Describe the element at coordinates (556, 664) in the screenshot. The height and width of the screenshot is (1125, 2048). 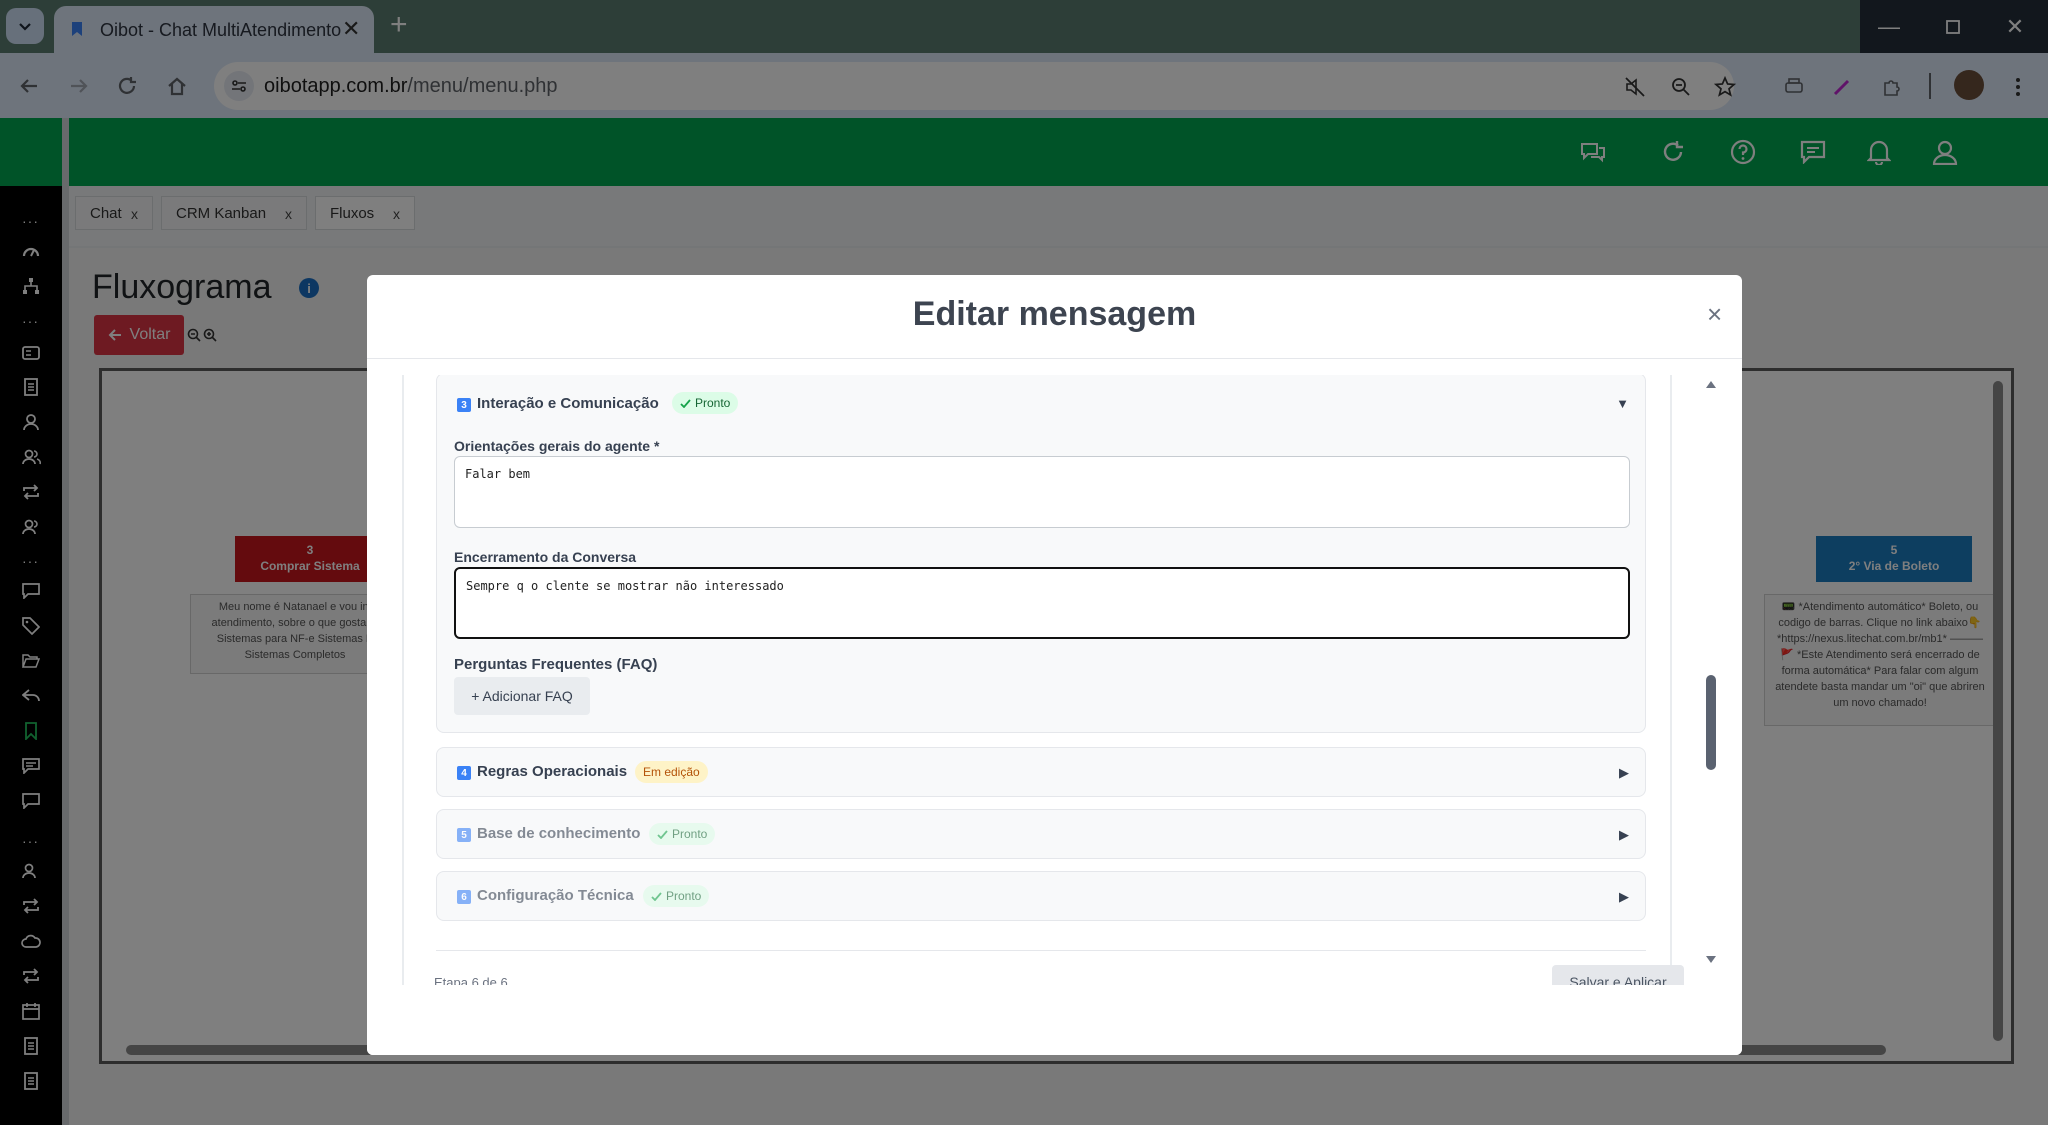
I see `faq-label: Perguntas Frequentes (FAQ)` at that location.